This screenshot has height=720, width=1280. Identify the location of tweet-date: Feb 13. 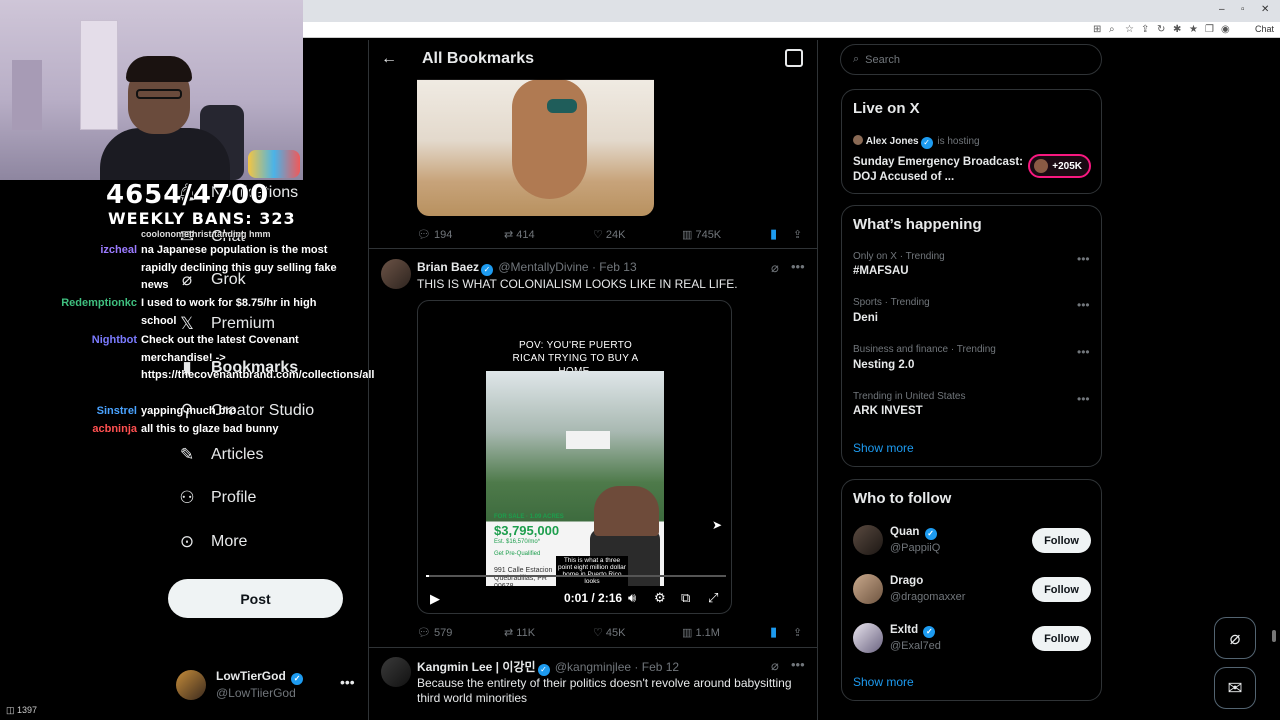
(617, 267).